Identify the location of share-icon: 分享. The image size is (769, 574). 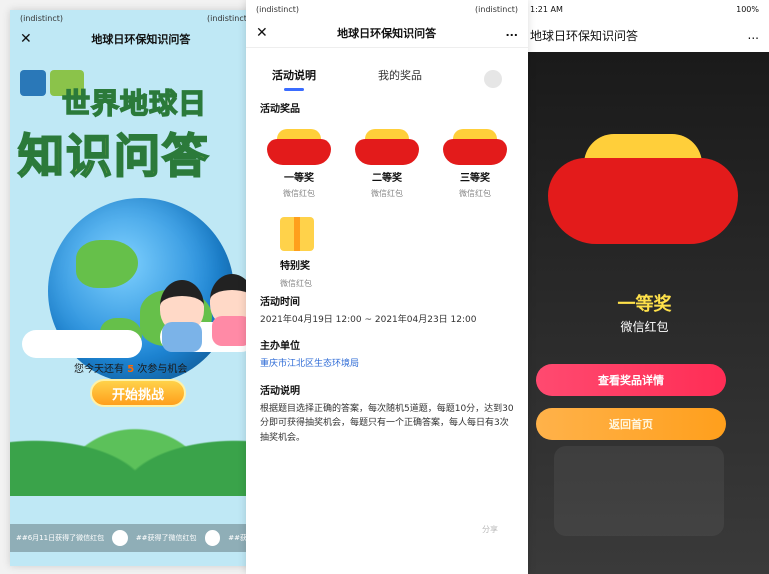
(497, 530).